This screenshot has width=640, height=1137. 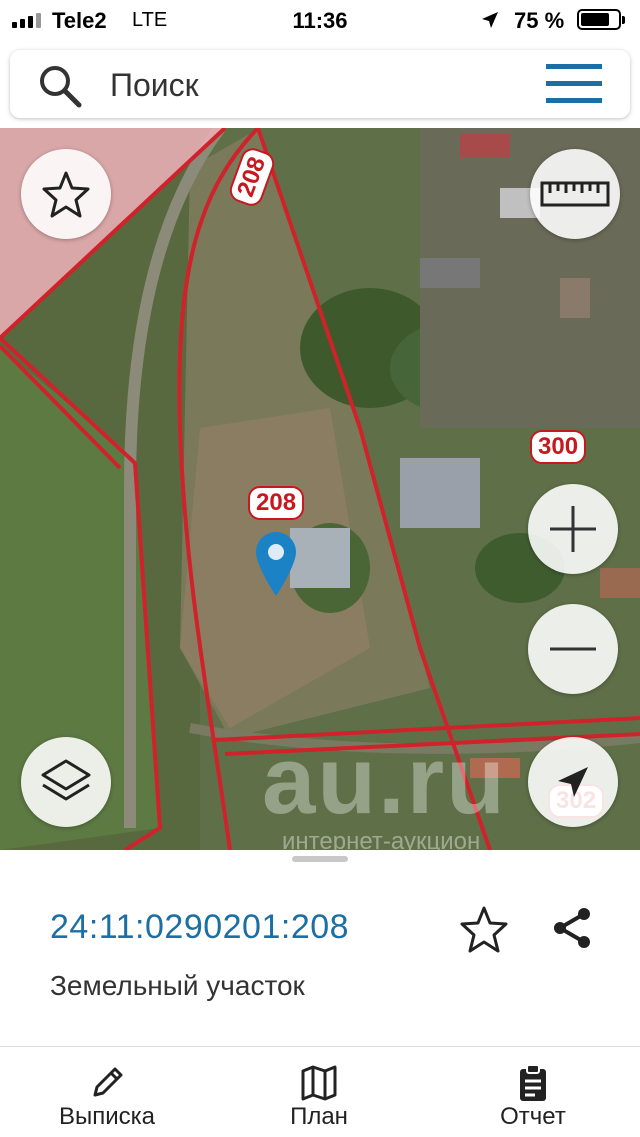 What do you see at coordinates (573, 649) in the screenshot?
I see `zoom-out-button` at bounding box center [573, 649].